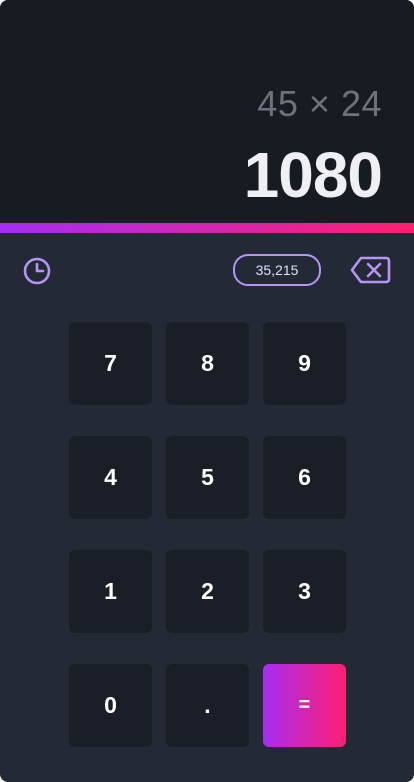  Describe the element at coordinates (207, 228) in the screenshot. I see `accent-divider` at that location.